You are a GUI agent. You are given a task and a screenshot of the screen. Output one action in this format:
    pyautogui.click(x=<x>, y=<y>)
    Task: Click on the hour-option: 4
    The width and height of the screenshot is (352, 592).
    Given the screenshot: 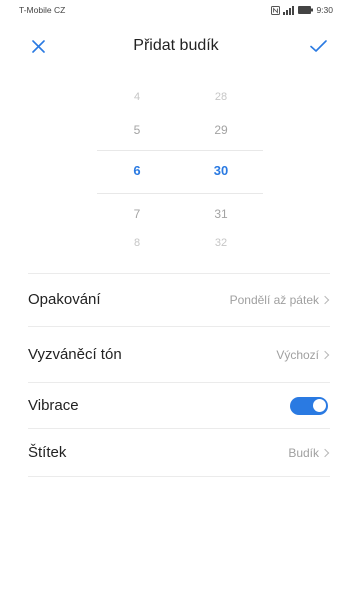 What is the action you would take?
    pyautogui.click(x=137, y=97)
    